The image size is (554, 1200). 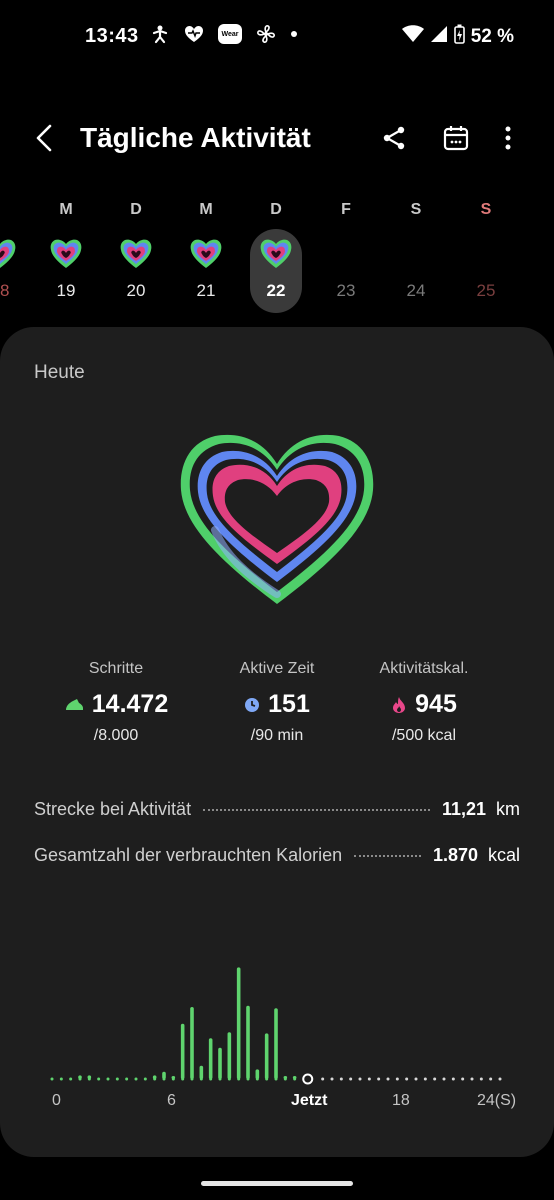 What do you see at coordinates (59, 372) in the screenshot?
I see `card-date-label: Heute` at bounding box center [59, 372].